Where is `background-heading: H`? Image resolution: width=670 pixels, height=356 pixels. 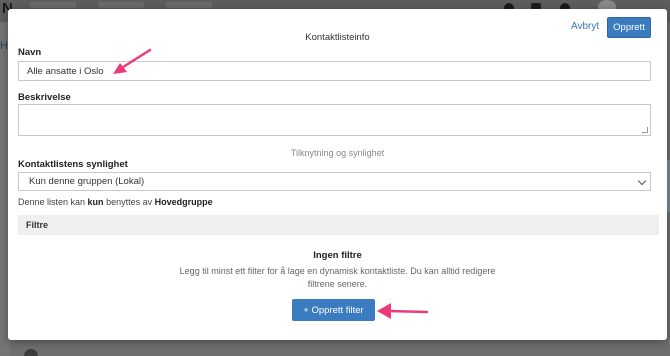
background-heading: H is located at coordinates (4, 46).